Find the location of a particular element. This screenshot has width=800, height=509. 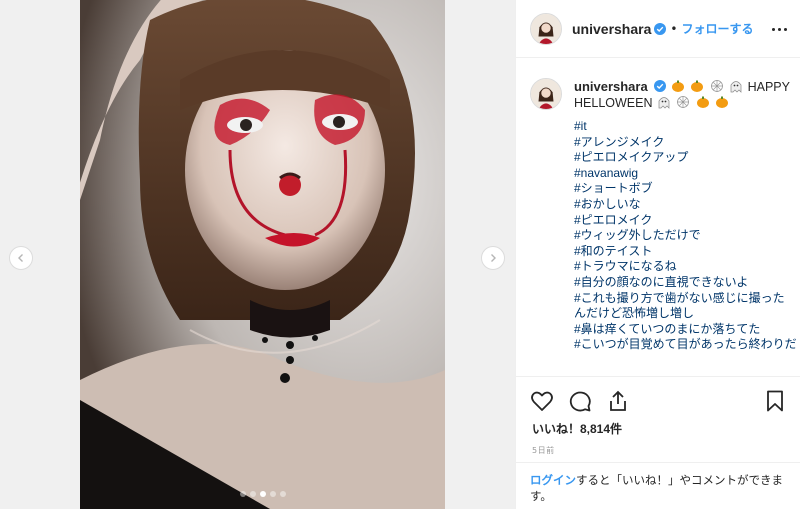

share-icon is located at coordinates (618, 400).